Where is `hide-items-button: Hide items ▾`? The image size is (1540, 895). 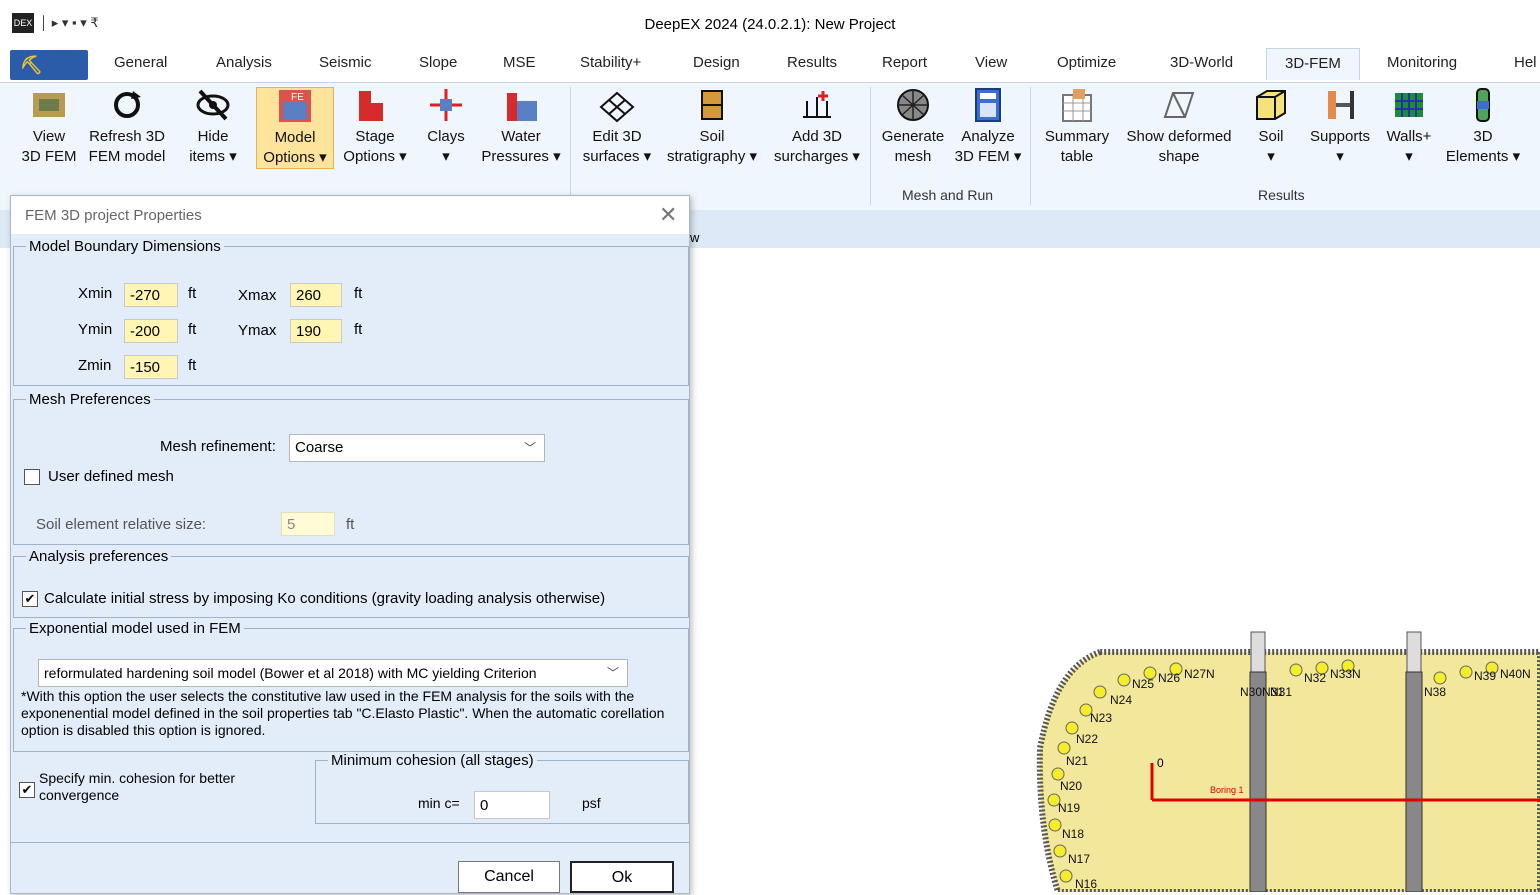 hide-items-button: Hide items ▾ is located at coordinates (213, 127).